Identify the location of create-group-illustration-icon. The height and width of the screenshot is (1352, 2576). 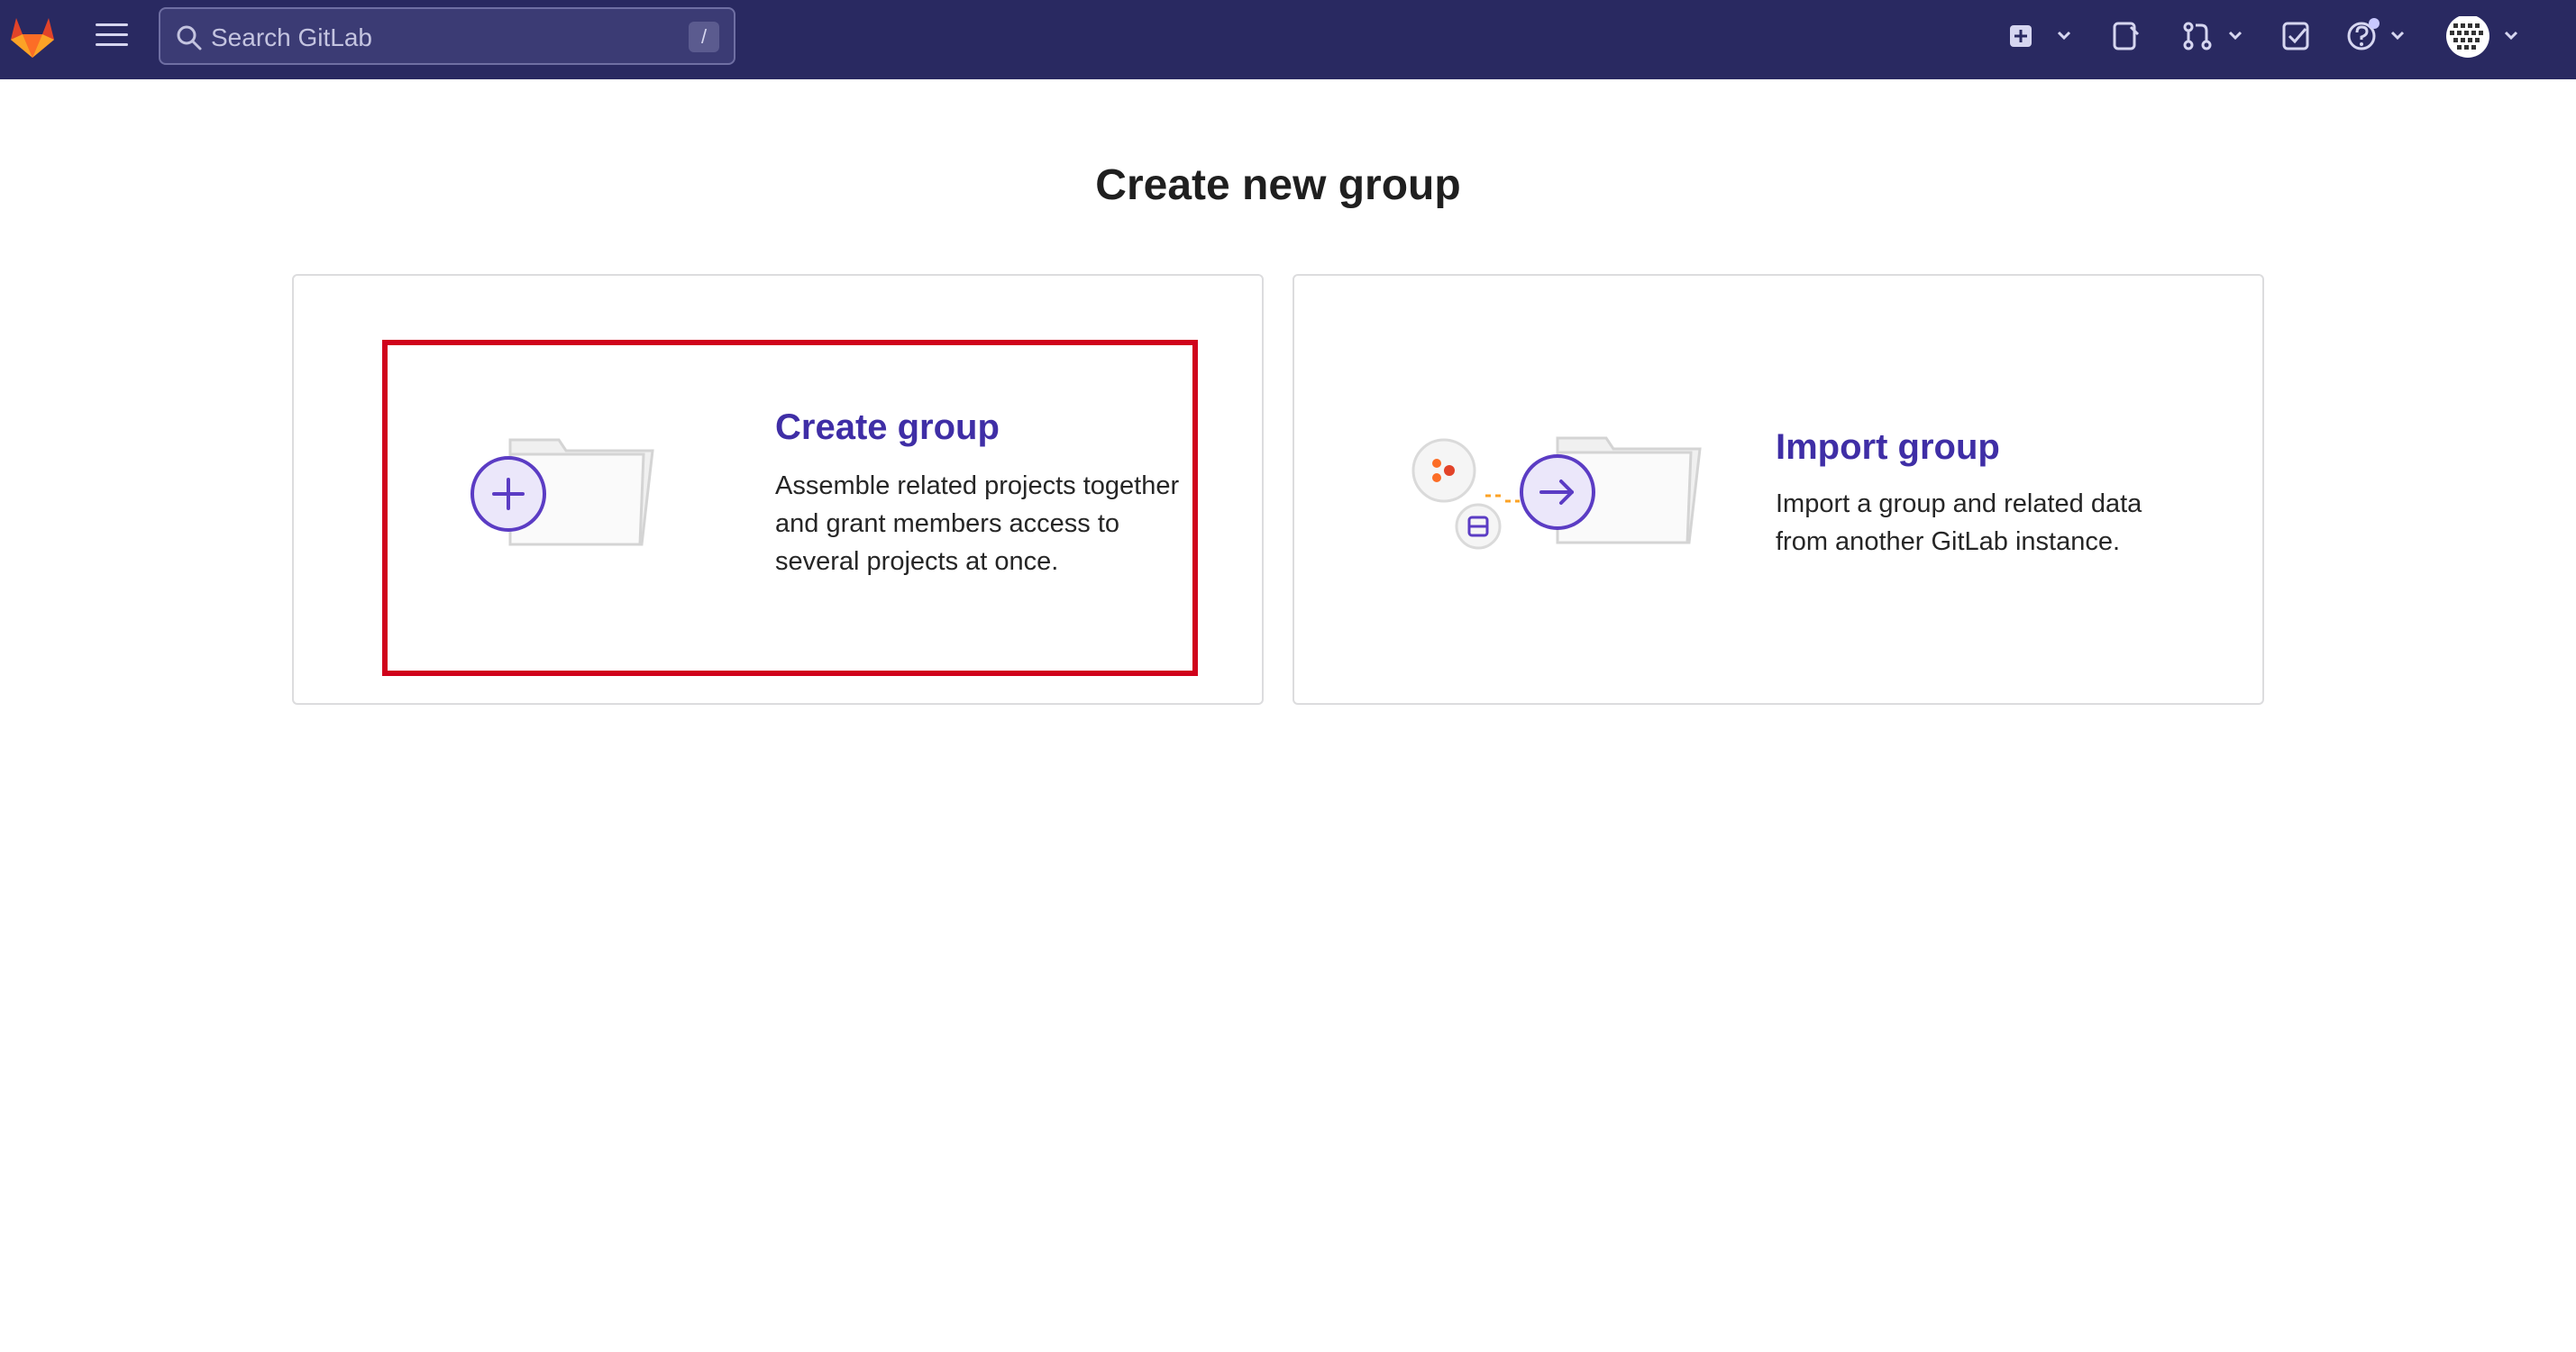
(562, 492).